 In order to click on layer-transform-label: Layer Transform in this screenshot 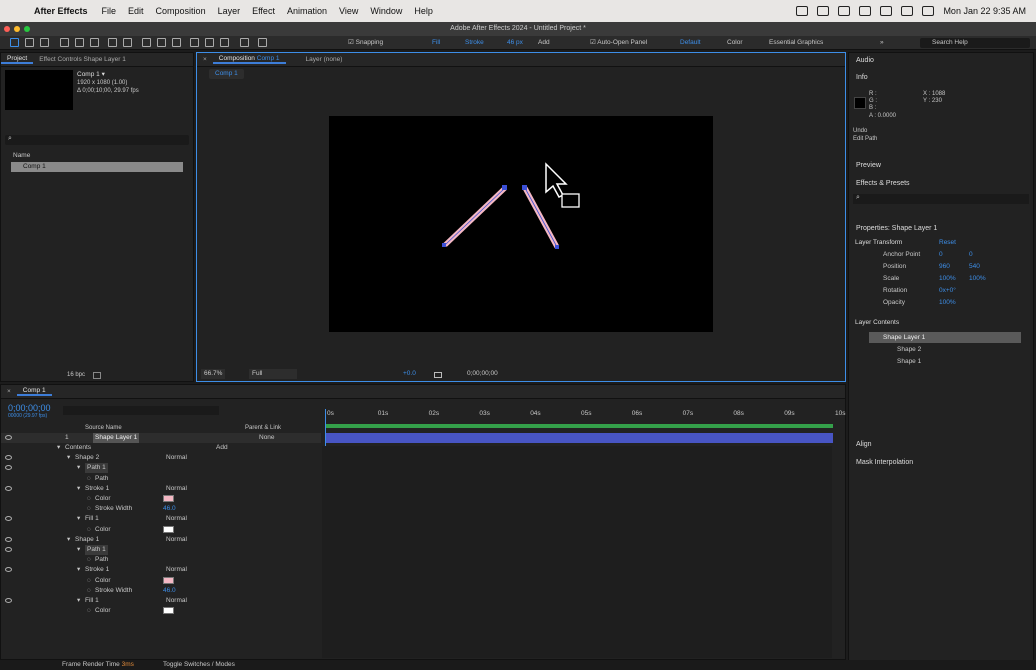, I will do `click(878, 243)`.